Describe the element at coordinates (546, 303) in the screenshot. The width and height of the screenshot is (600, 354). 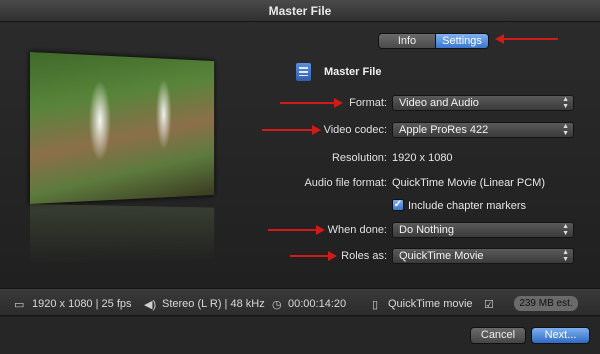
I see `size-estimate-badge: 239 MB est.` at that location.